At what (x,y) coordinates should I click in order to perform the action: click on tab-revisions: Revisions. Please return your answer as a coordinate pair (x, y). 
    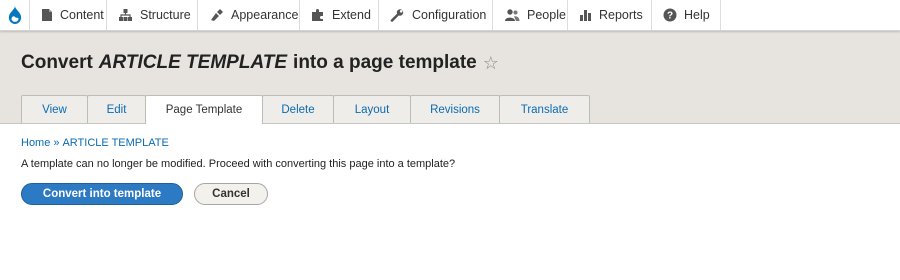
    Looking at the image, I should click on (455, 109).